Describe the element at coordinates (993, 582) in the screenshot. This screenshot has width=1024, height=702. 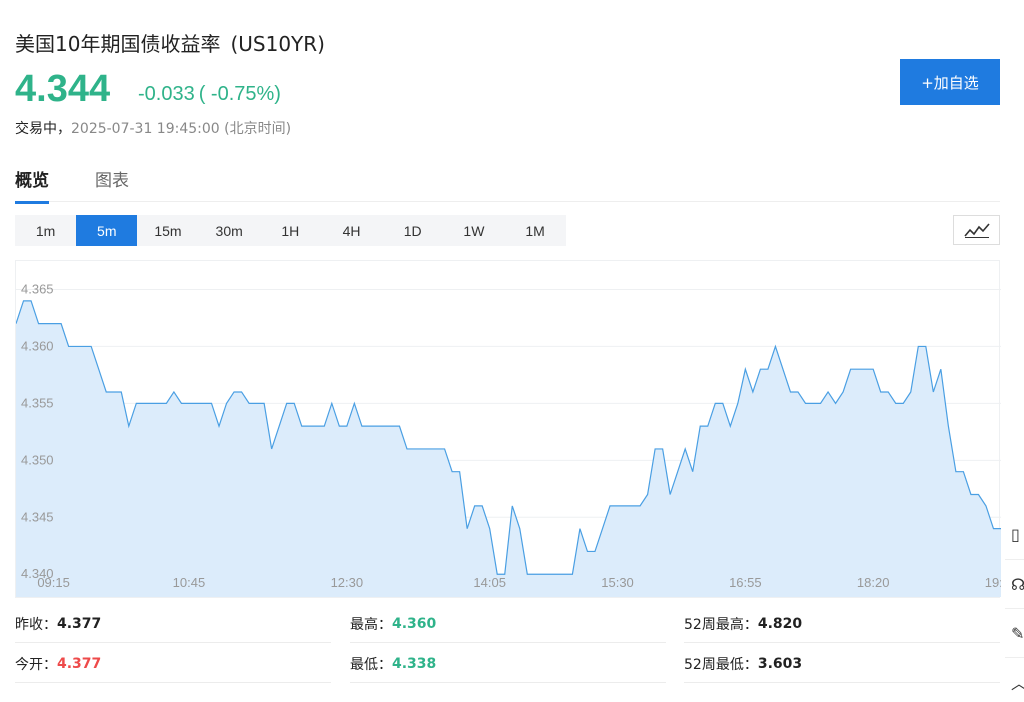
I see `x-tick-label: 19:45` at that location.